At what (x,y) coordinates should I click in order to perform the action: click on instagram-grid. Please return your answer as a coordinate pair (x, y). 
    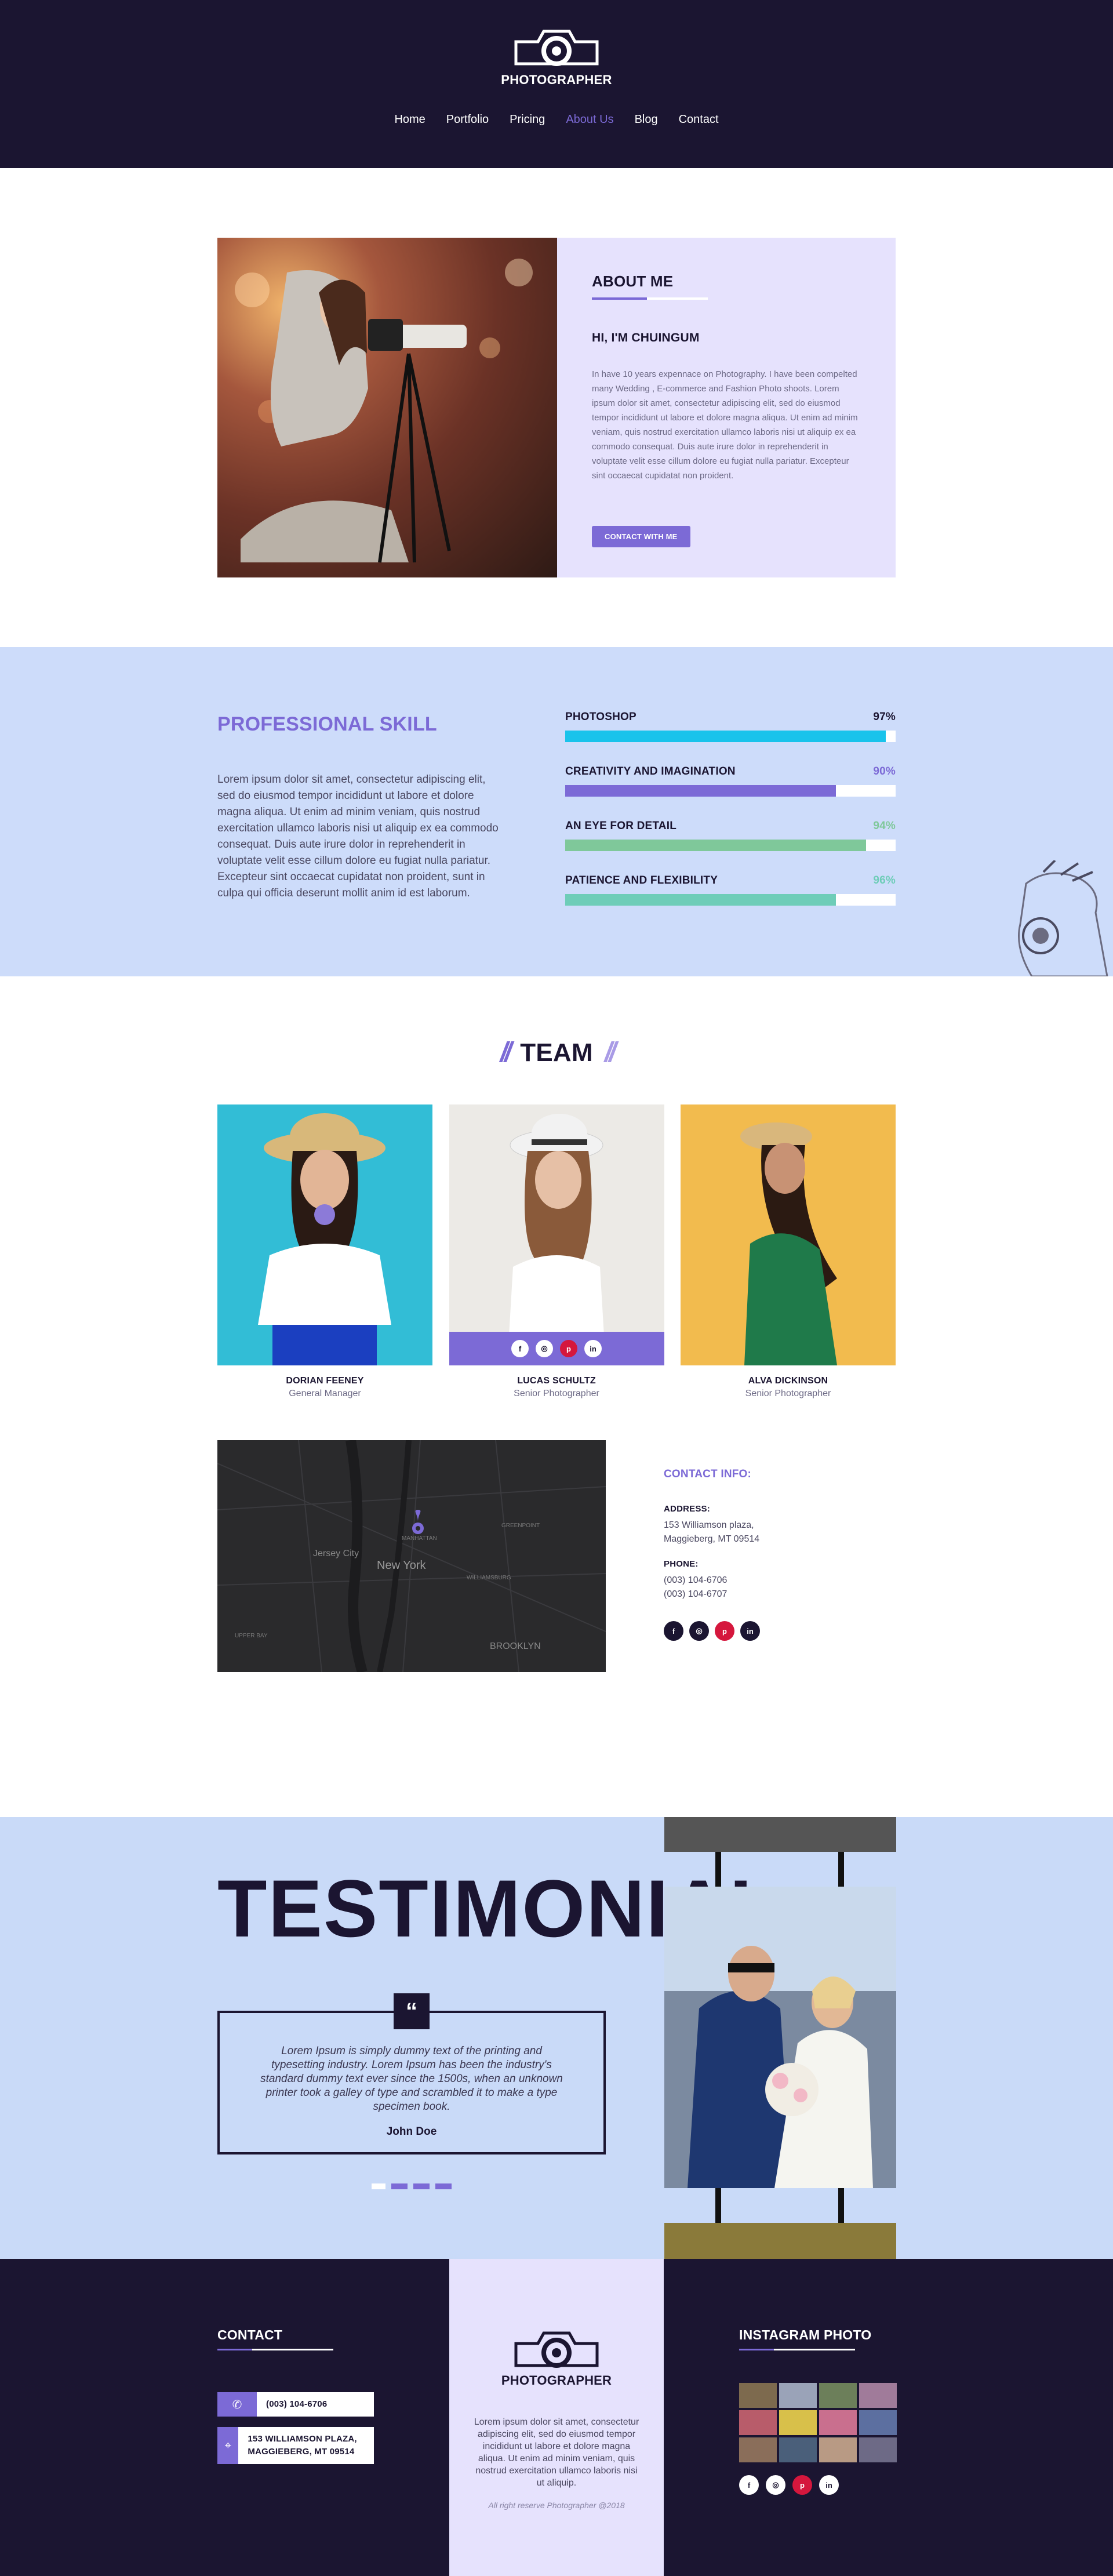
    Looking at the image, I should click on (818, 2422).